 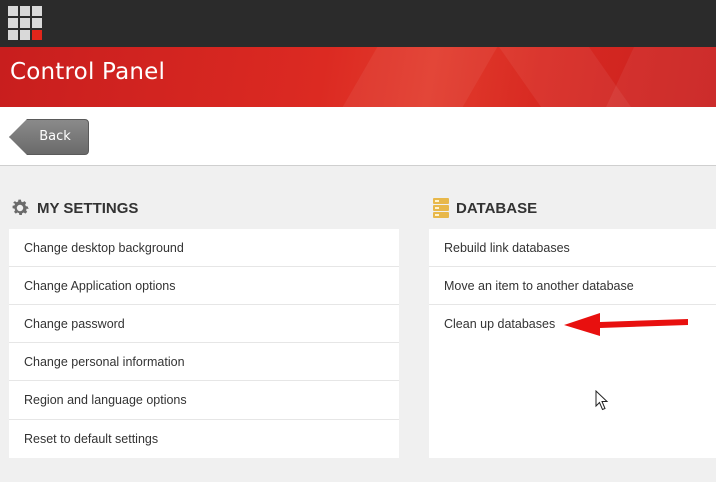 What do you see at coordinates (441, 208) in the screenshot?
I see `database-icon` at bounding box center [441, 208].